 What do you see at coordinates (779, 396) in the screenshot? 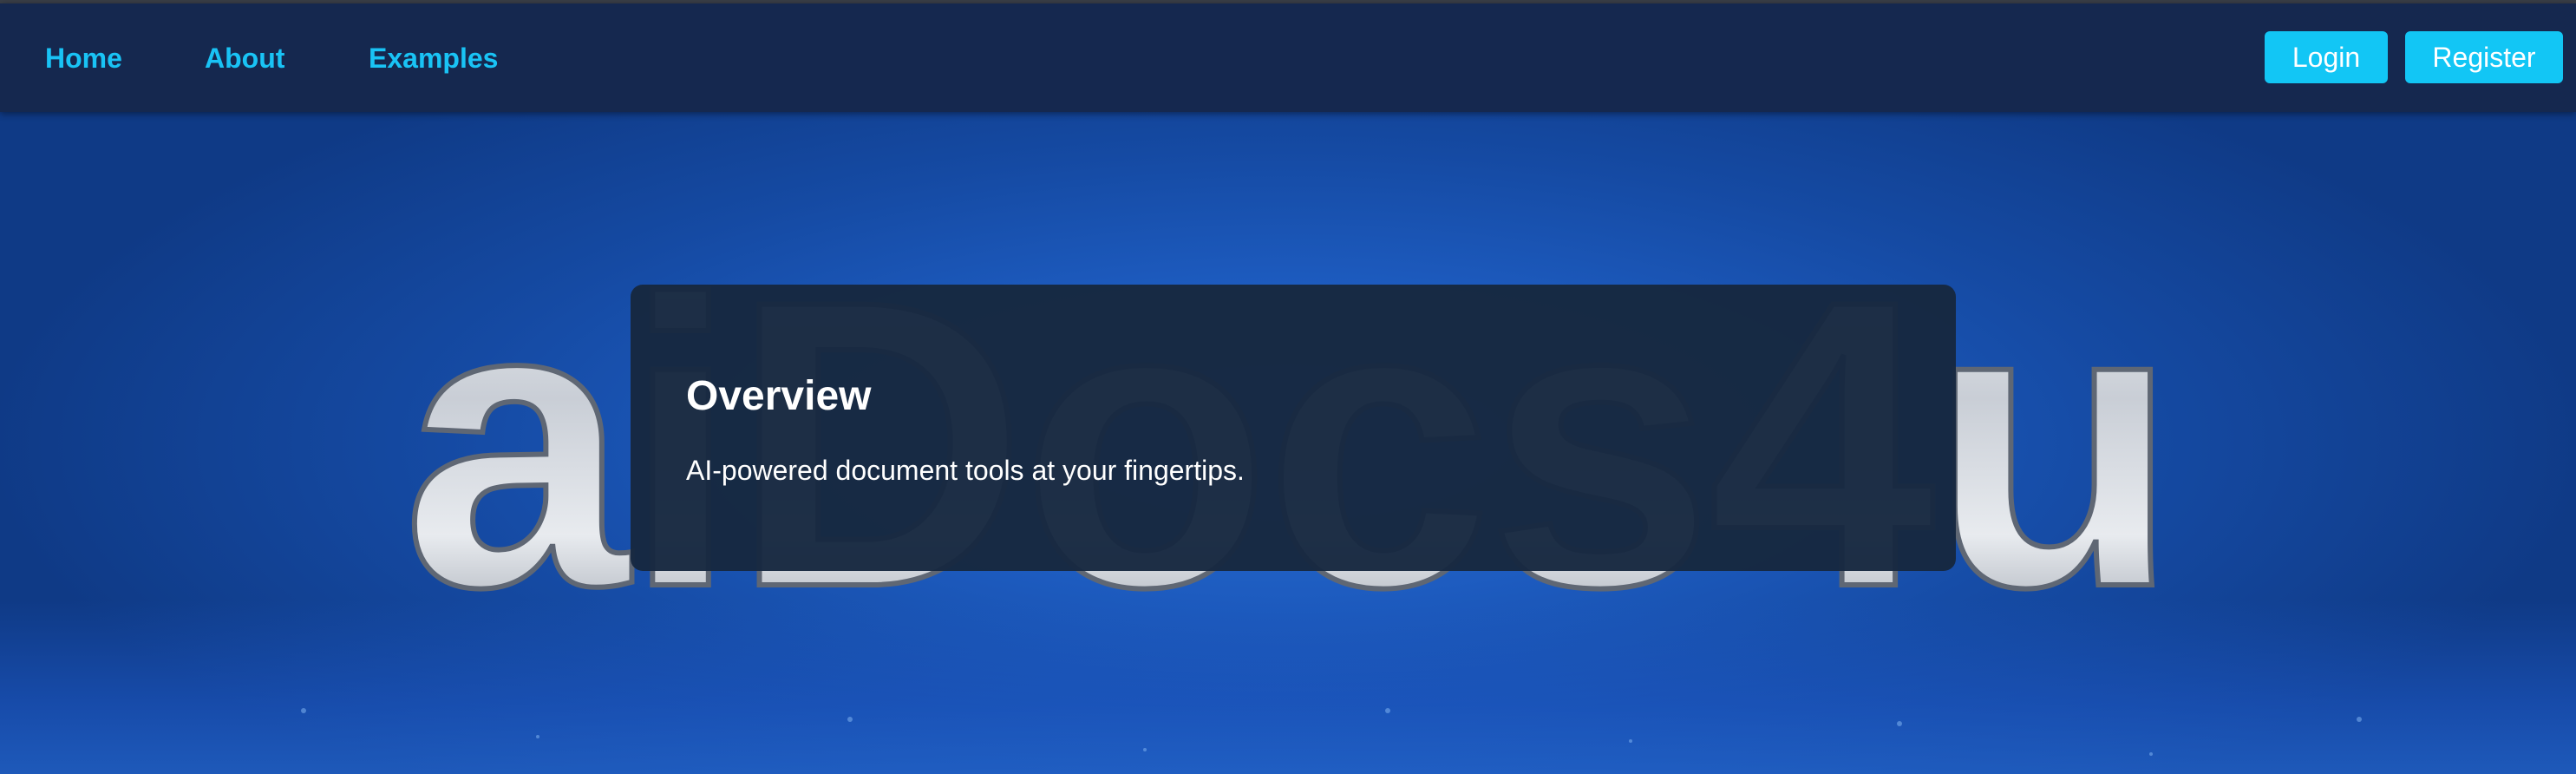
I see `overview-title: Overview` at bounding box center [779, 396].